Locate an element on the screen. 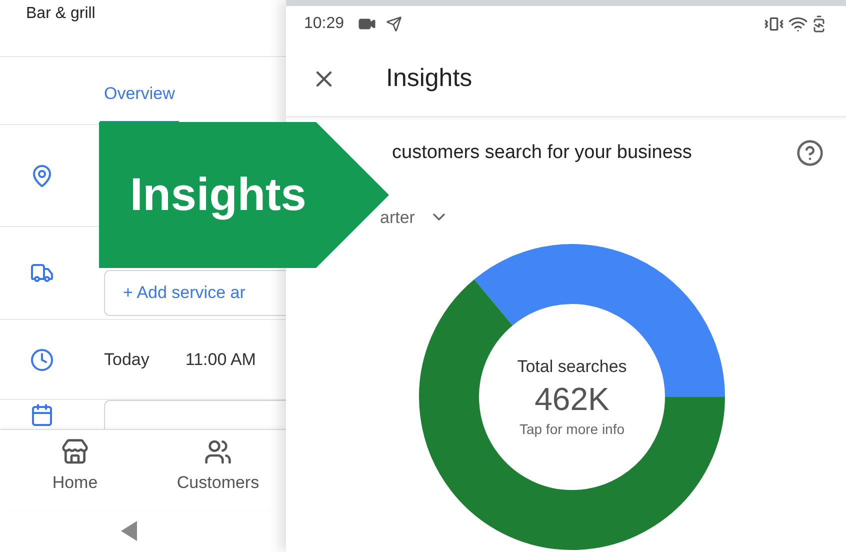 Image resolution: width=846 pixels, height=552 pixels. nav-item: Home is located at coordinates (75, 470).